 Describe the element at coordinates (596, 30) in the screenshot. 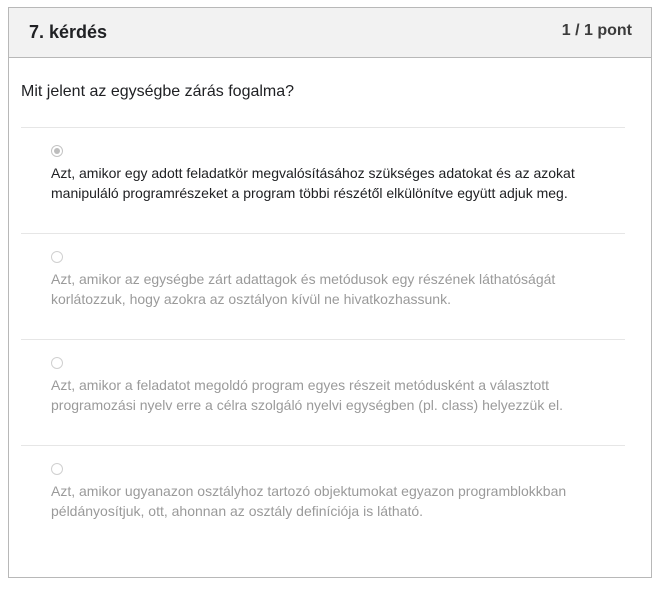

I see `score-label: 1 / 1 pont` at that location.